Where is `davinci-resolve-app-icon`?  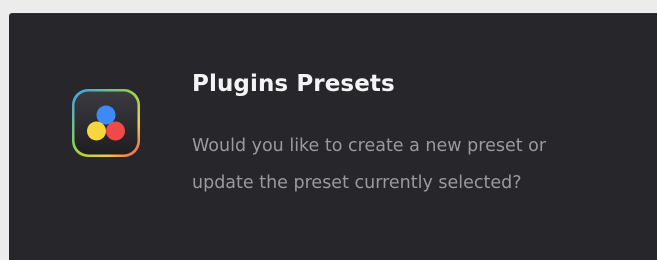
davinci-resolve-app-icon is located at coordinates (106, 123).